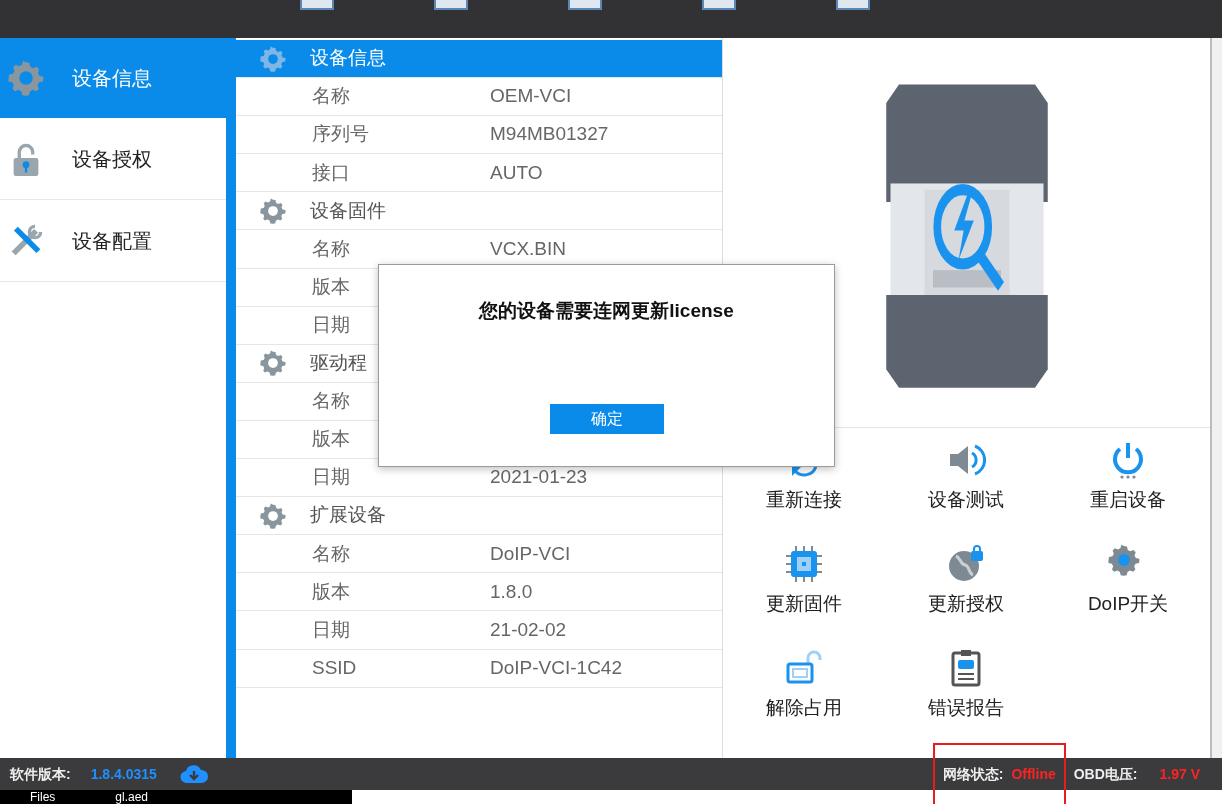  I want to click on version-label: 软件版本:, so click(40, 774).